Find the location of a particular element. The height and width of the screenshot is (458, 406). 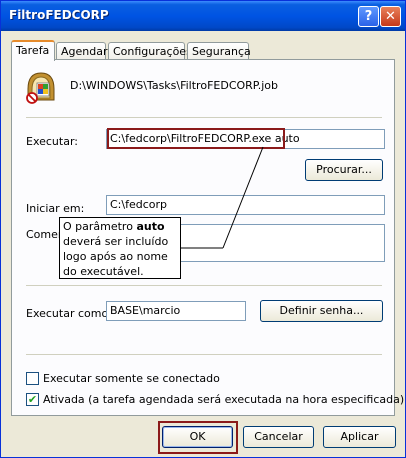

title-bar: FiltroFEDCORP ? ✕ is located at coordinates (203, 16).